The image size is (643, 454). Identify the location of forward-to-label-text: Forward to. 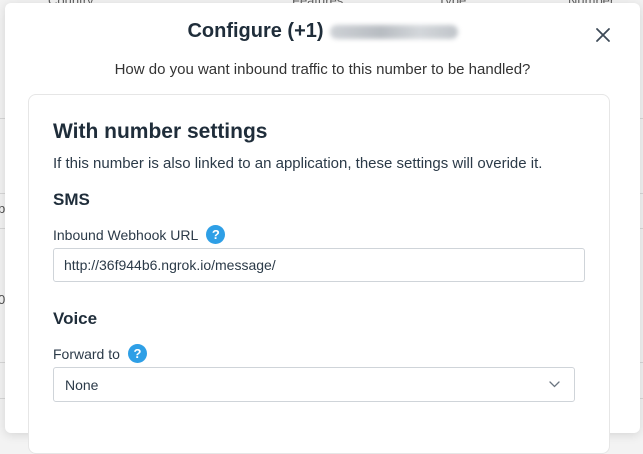
(86, 354).